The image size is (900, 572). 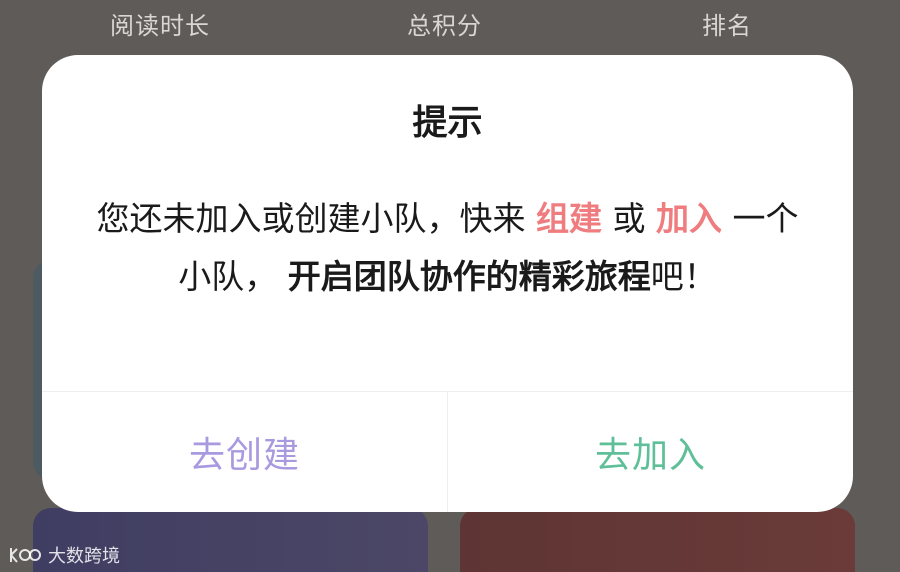 I want to click on message-text-2: 或, so click(x=629, y=218).